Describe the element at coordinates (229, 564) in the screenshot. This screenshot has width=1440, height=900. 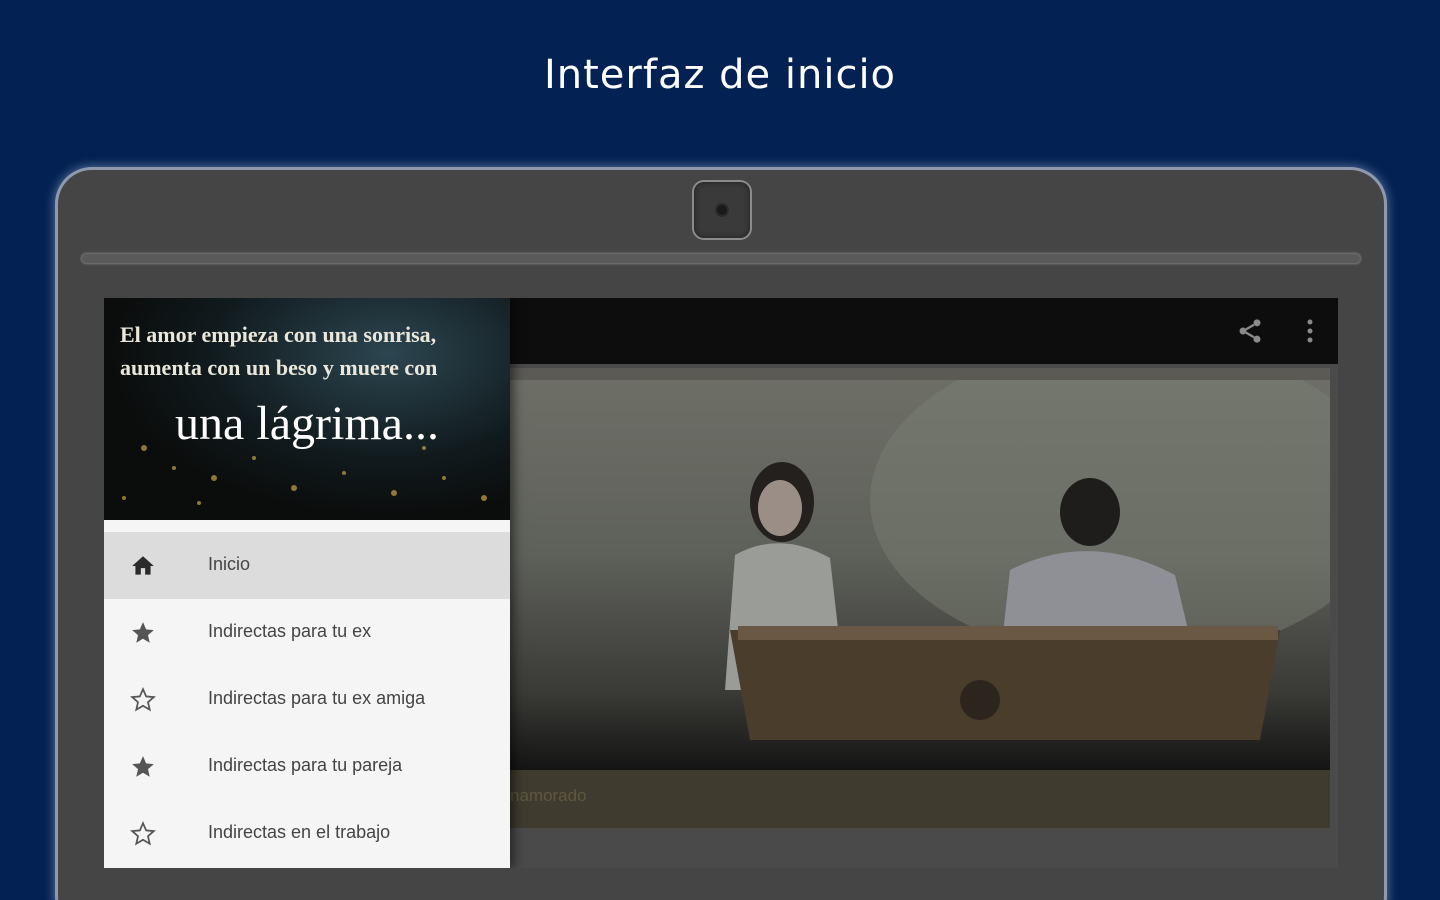
I see `menu-item-label: Inicio` at that location.